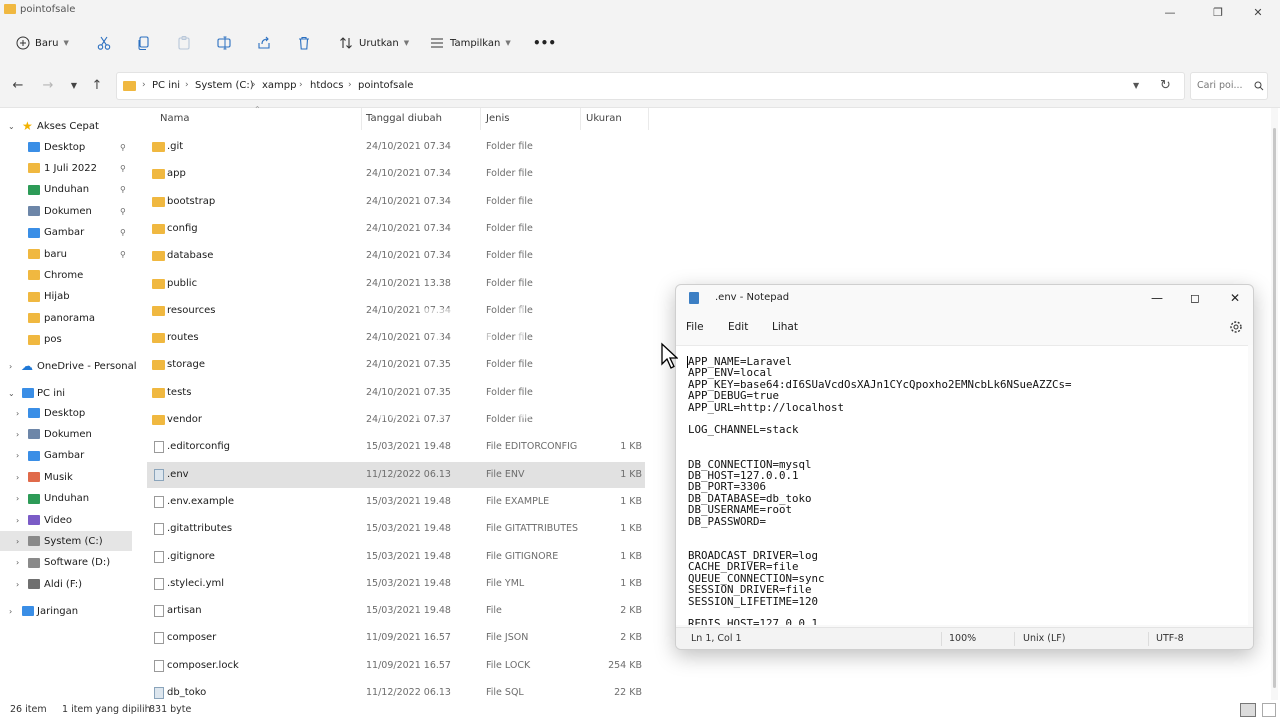 Image resolution: width=1280 pixels, height=720 pixels. Describe the element at coordinates (785, 327) in the screenshot. I see `menu-view: Lihat` at that location.